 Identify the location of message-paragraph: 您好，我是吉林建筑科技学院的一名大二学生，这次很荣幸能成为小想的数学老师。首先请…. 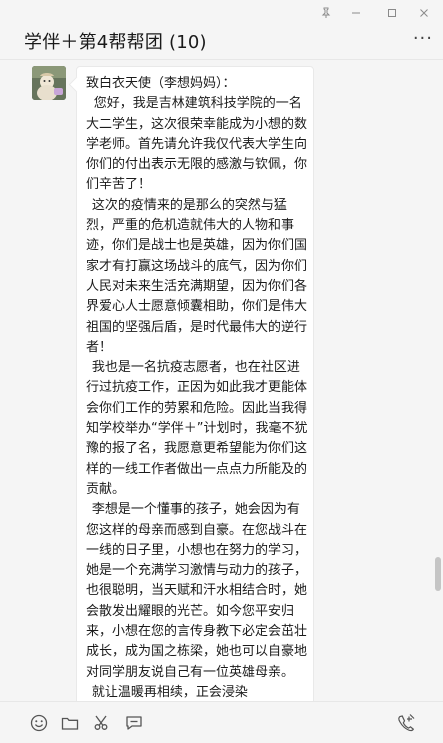
(197, 144).